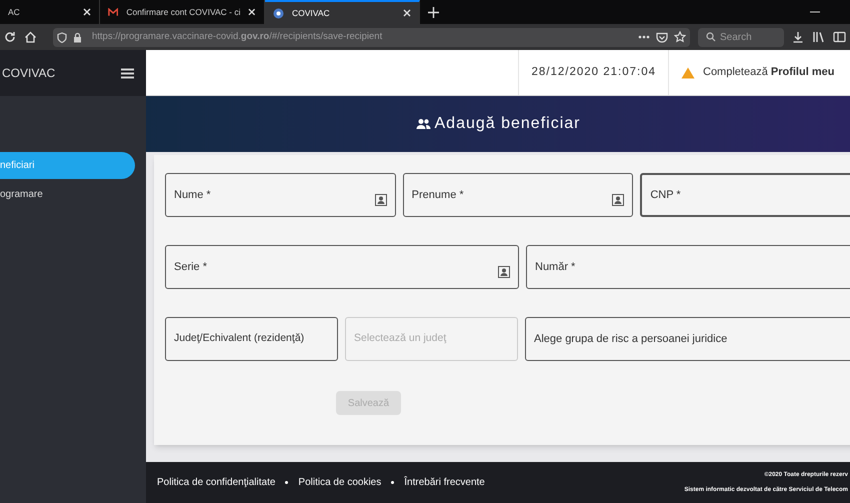  What do you see at coordinates (593, 72) in the screenshot?
I see `datetime-text: 28/12/2020 21:07:04` at bounding box center [593, 72].